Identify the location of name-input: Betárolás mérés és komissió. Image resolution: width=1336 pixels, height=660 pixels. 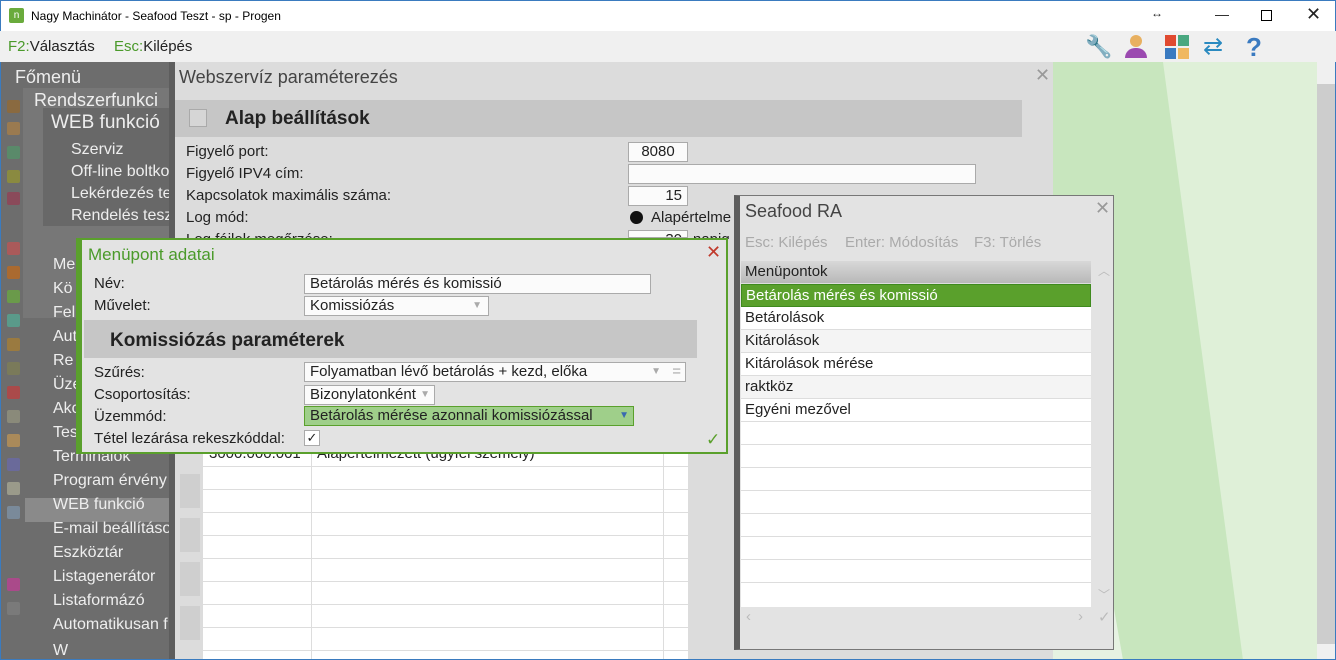
(477, 284).